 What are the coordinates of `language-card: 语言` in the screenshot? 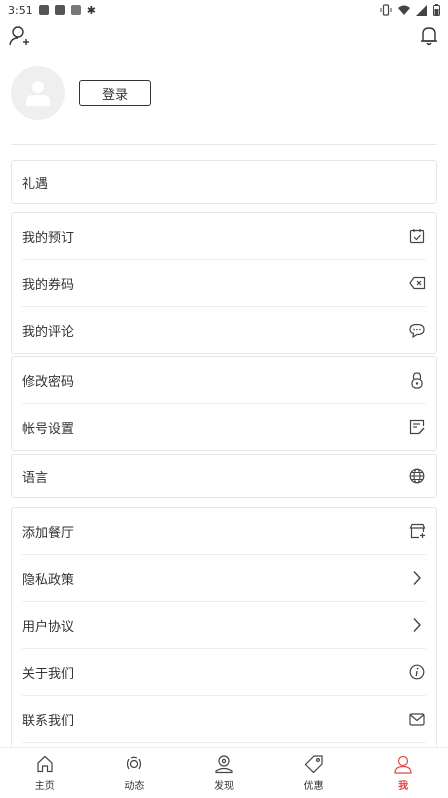 It's located at (224, 476).